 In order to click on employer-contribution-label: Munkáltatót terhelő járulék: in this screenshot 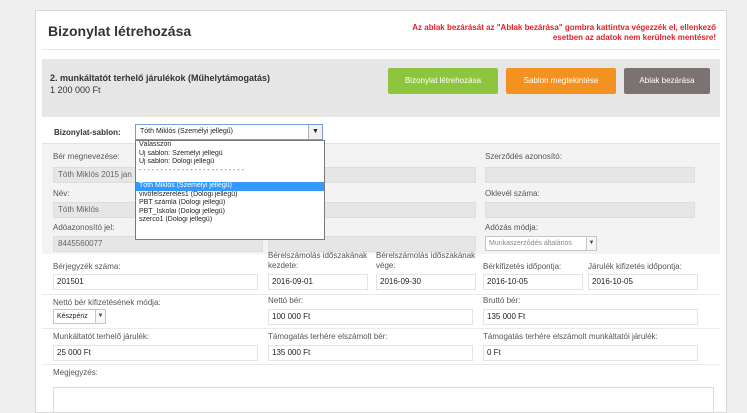, I will do `click(101, 336)`.